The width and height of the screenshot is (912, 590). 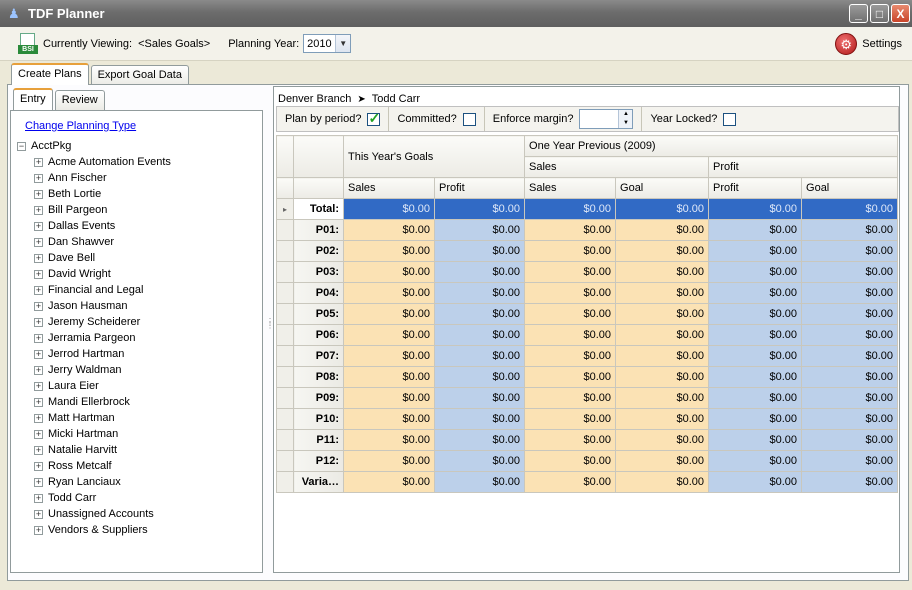 What do you see at coordinates (858, 13) in the screenshot?
I see `minimize-button: _` at bounding box center [858, 13].